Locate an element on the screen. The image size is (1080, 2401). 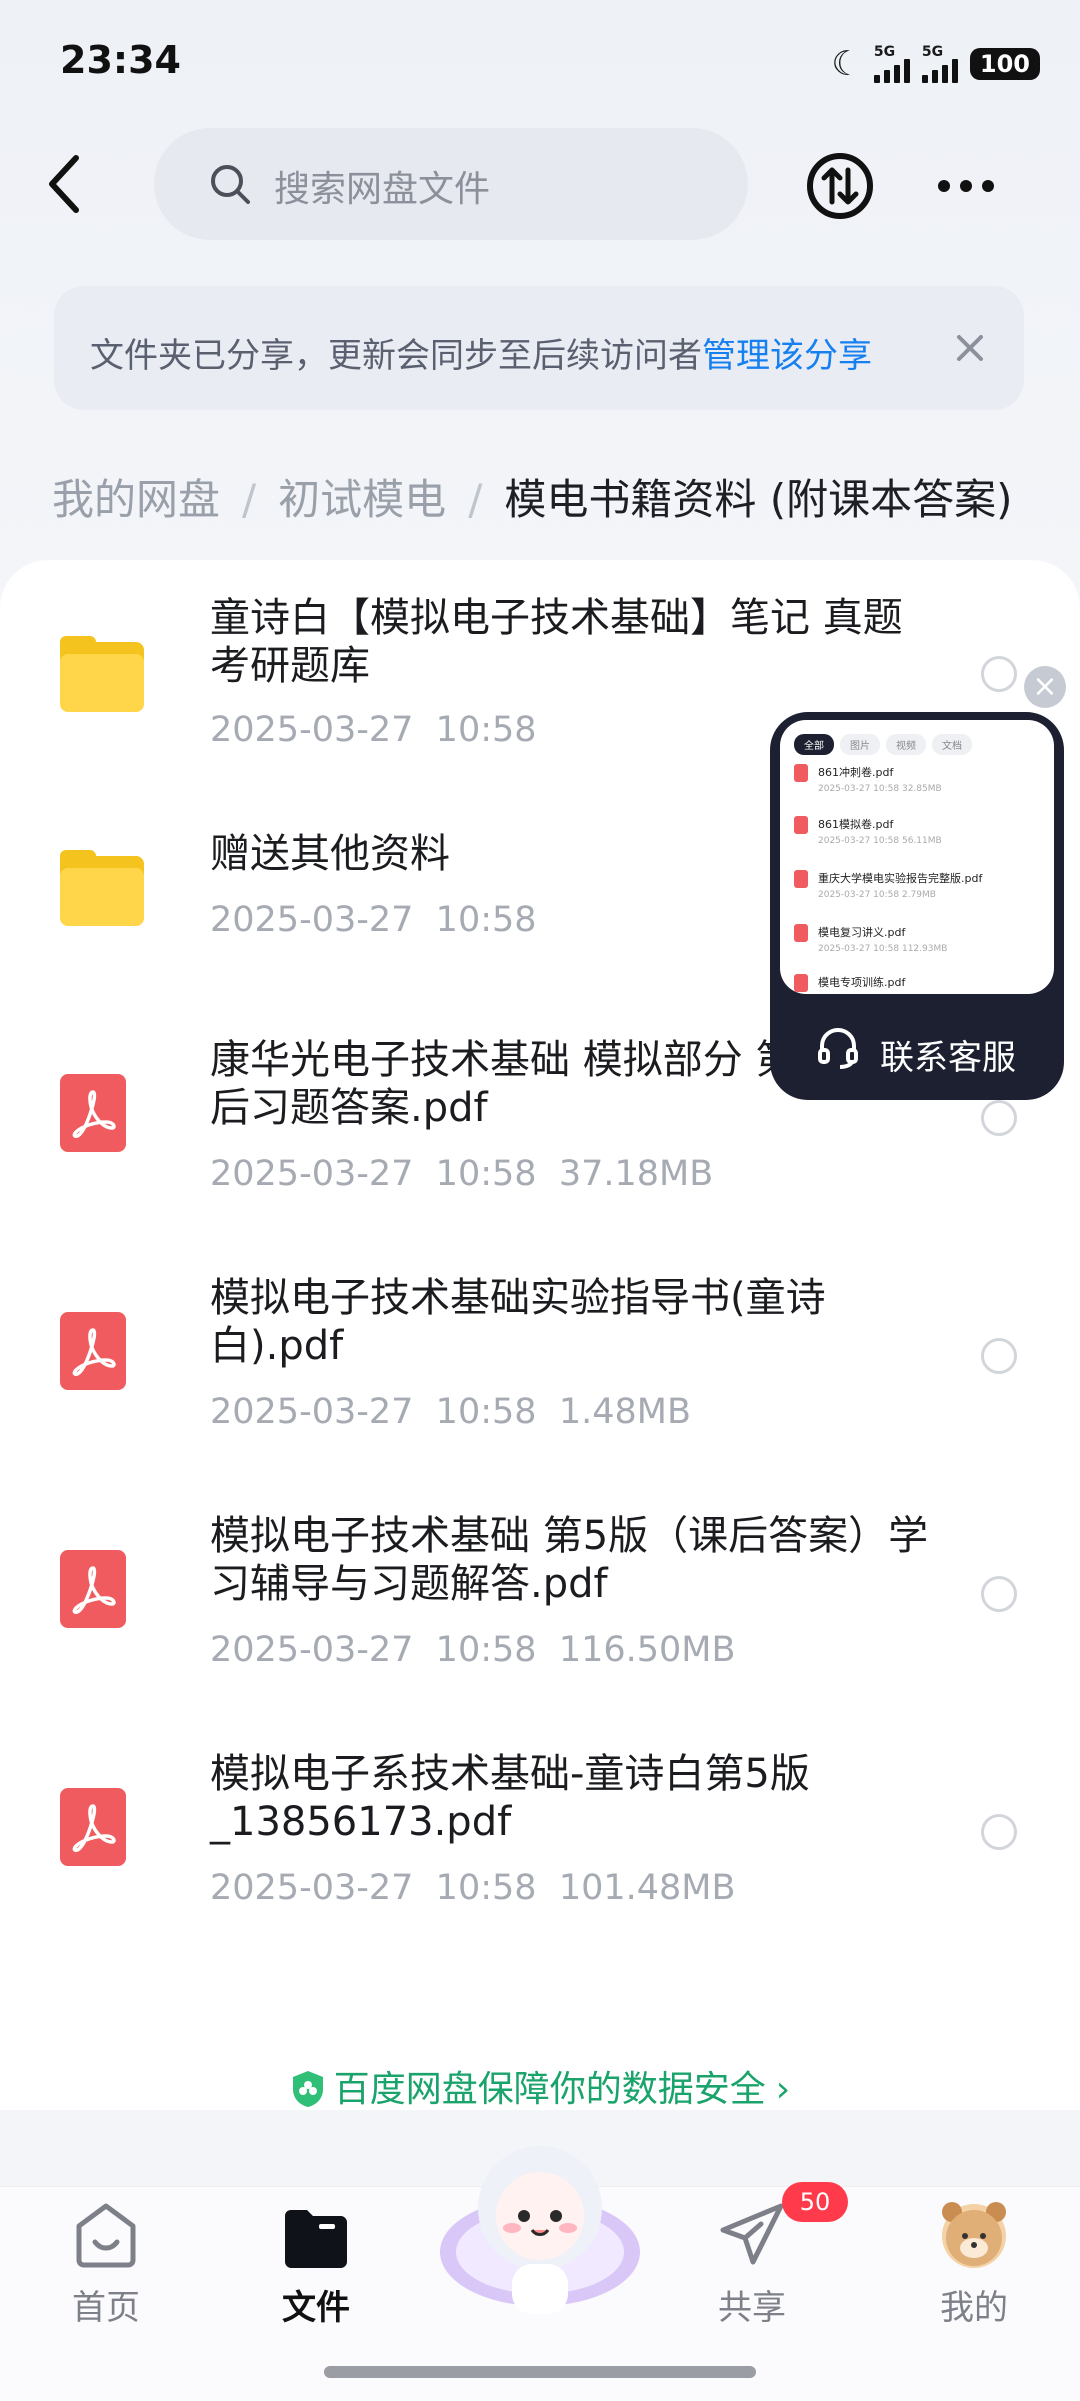
close-tip-button is located at coordinates (970, 348).